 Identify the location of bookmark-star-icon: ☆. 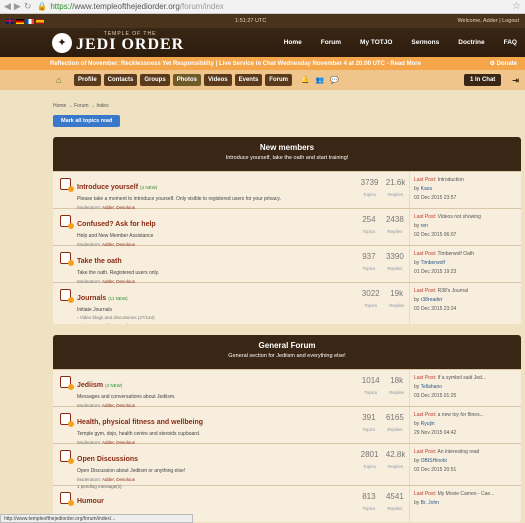
(516, 6).